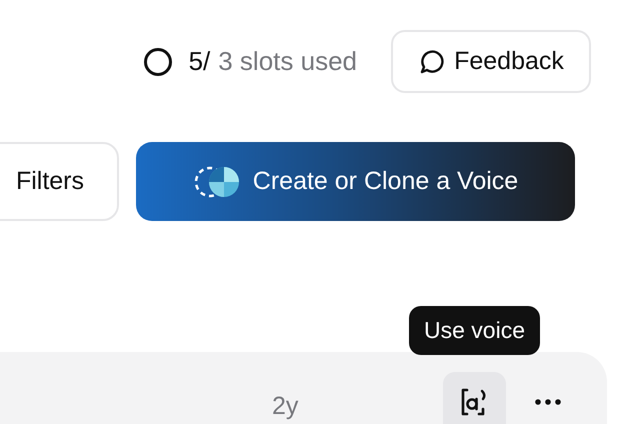 The width and height of the screenshot is (628, 424). I want to click on chat-bubble-icon, so click(431, 61).